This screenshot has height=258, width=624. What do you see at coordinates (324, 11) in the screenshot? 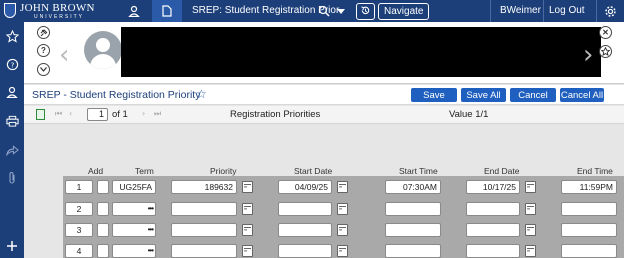
I see `search-icon` at bounding box center [324, 11].